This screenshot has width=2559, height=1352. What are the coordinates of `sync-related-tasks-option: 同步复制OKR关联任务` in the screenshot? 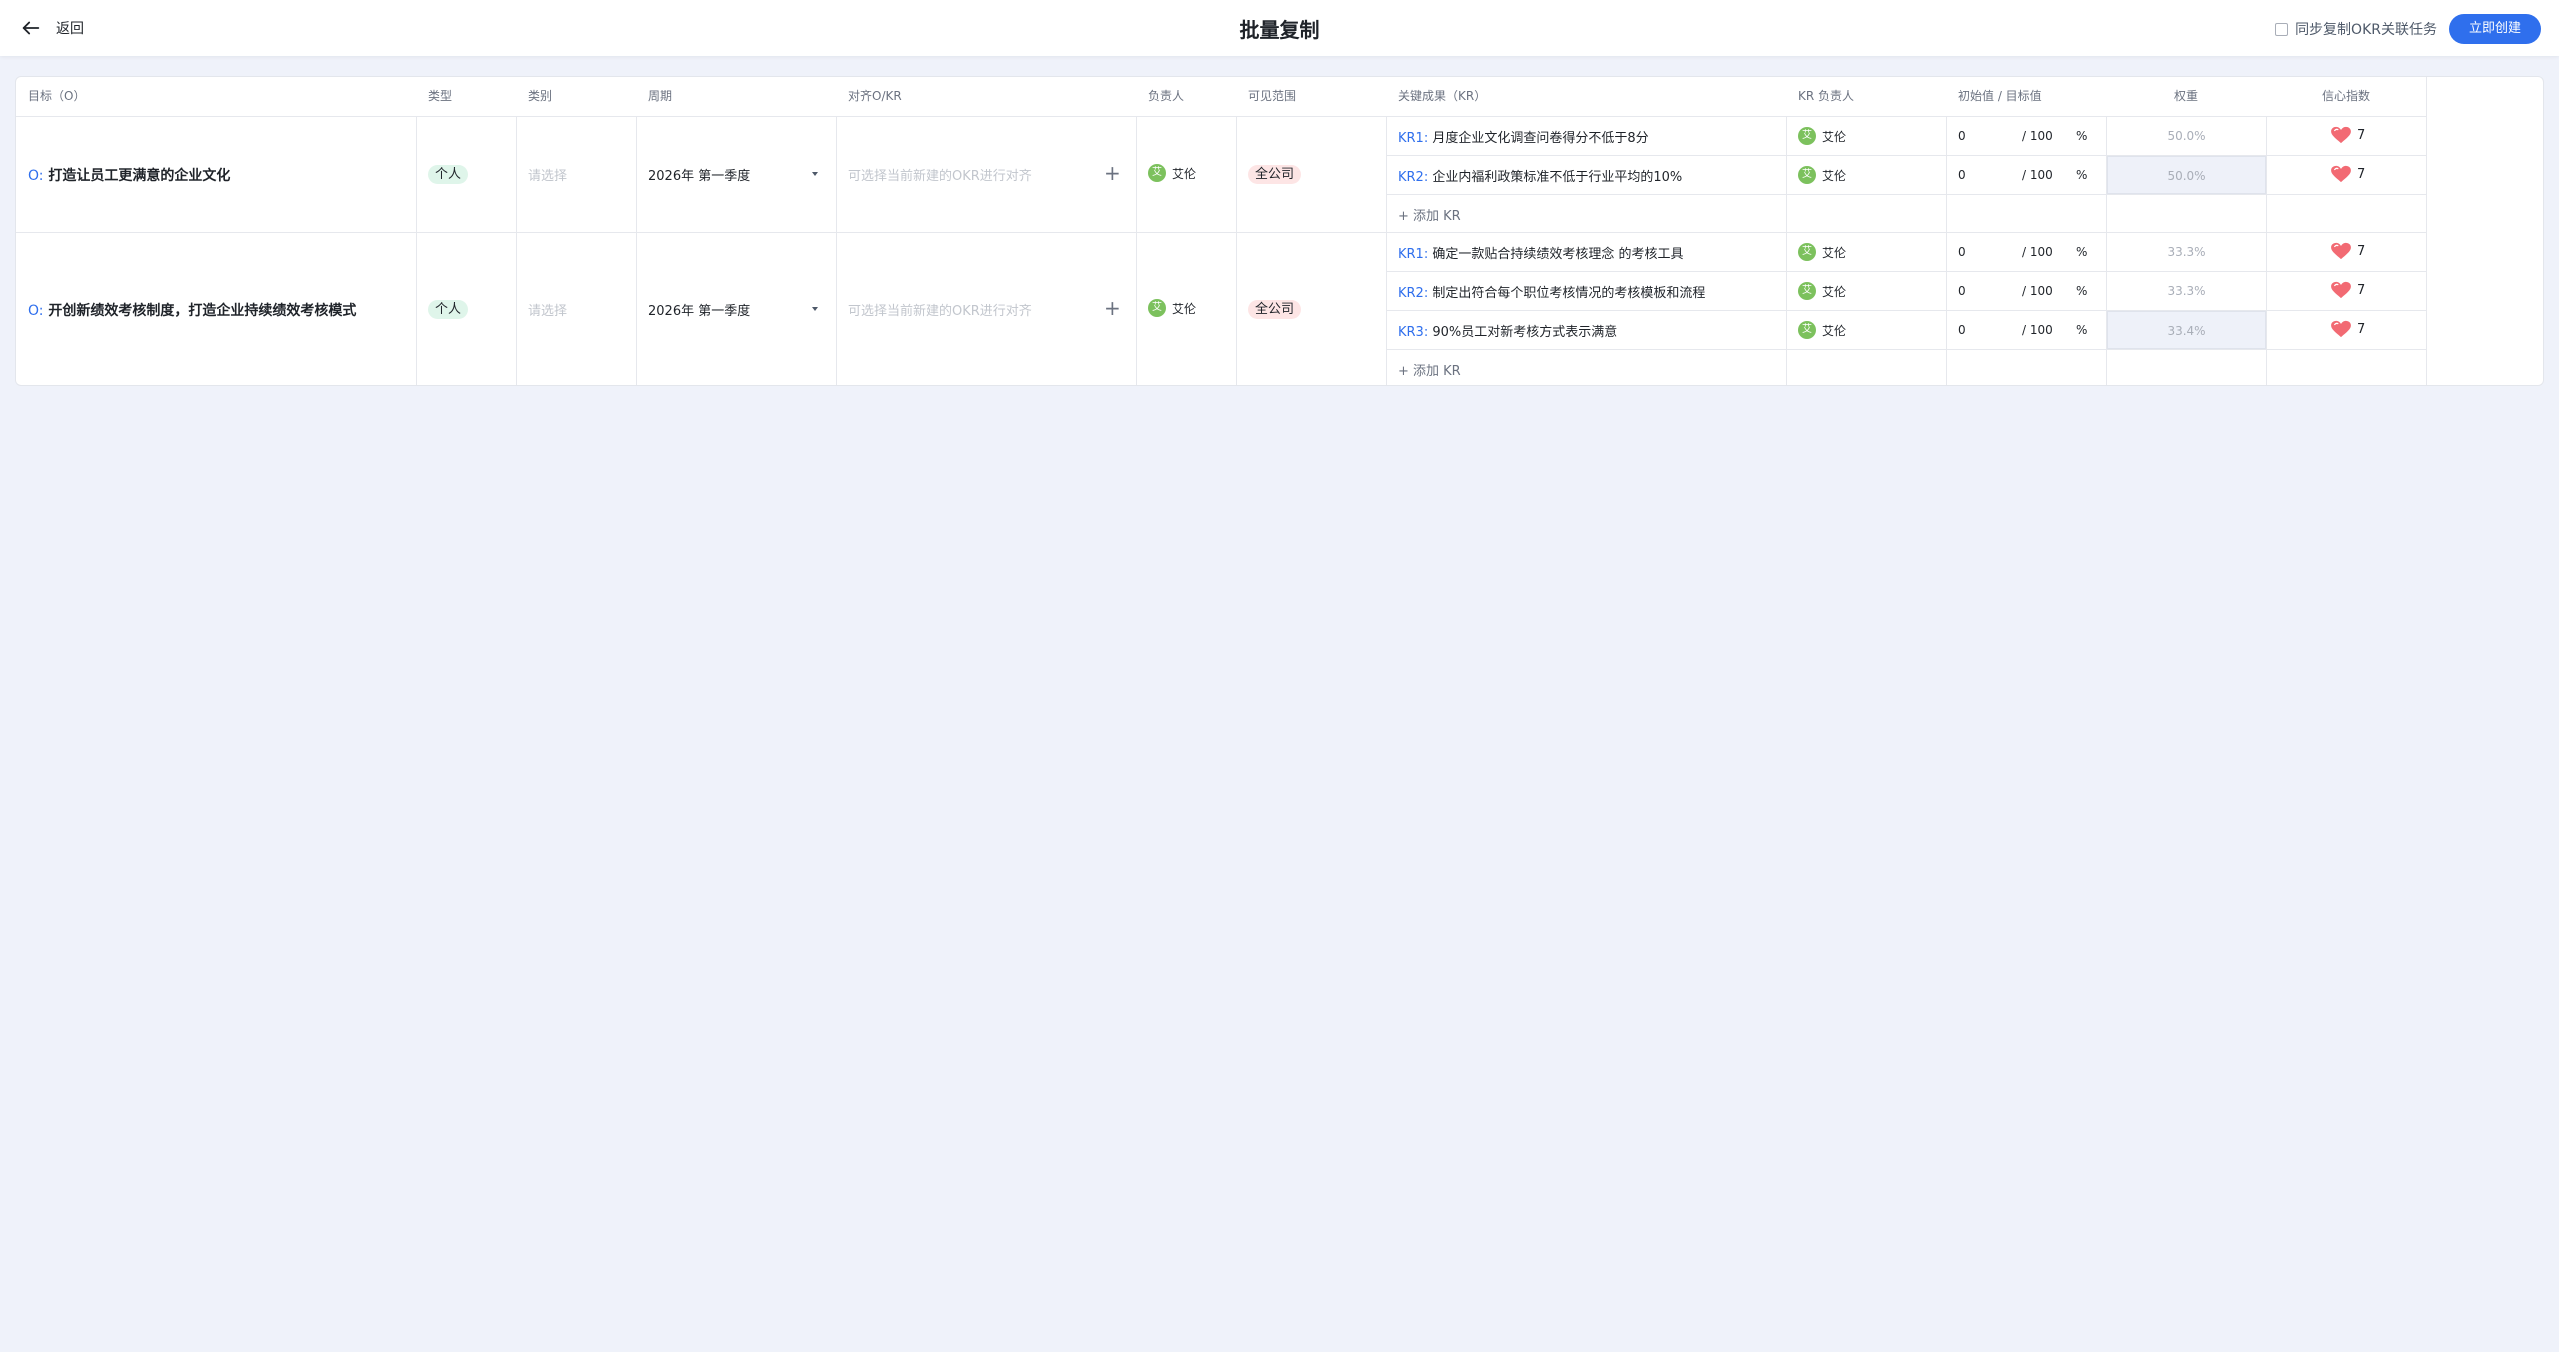 It's located at (2356, 29).